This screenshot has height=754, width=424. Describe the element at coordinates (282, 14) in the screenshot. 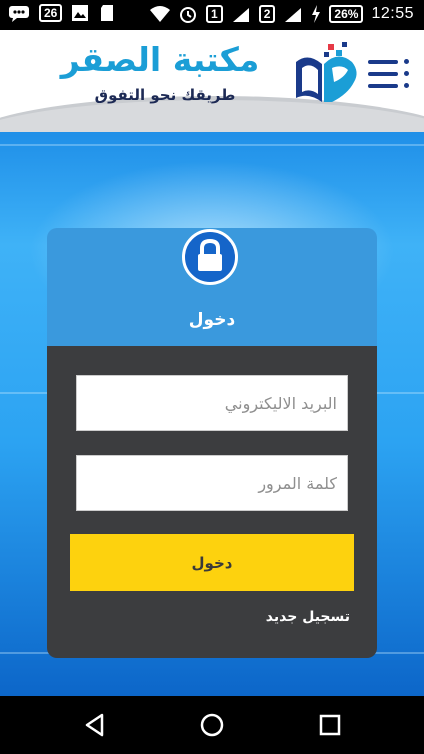

I see `status-bar-right: 1 2 26% 12:55` at that location.